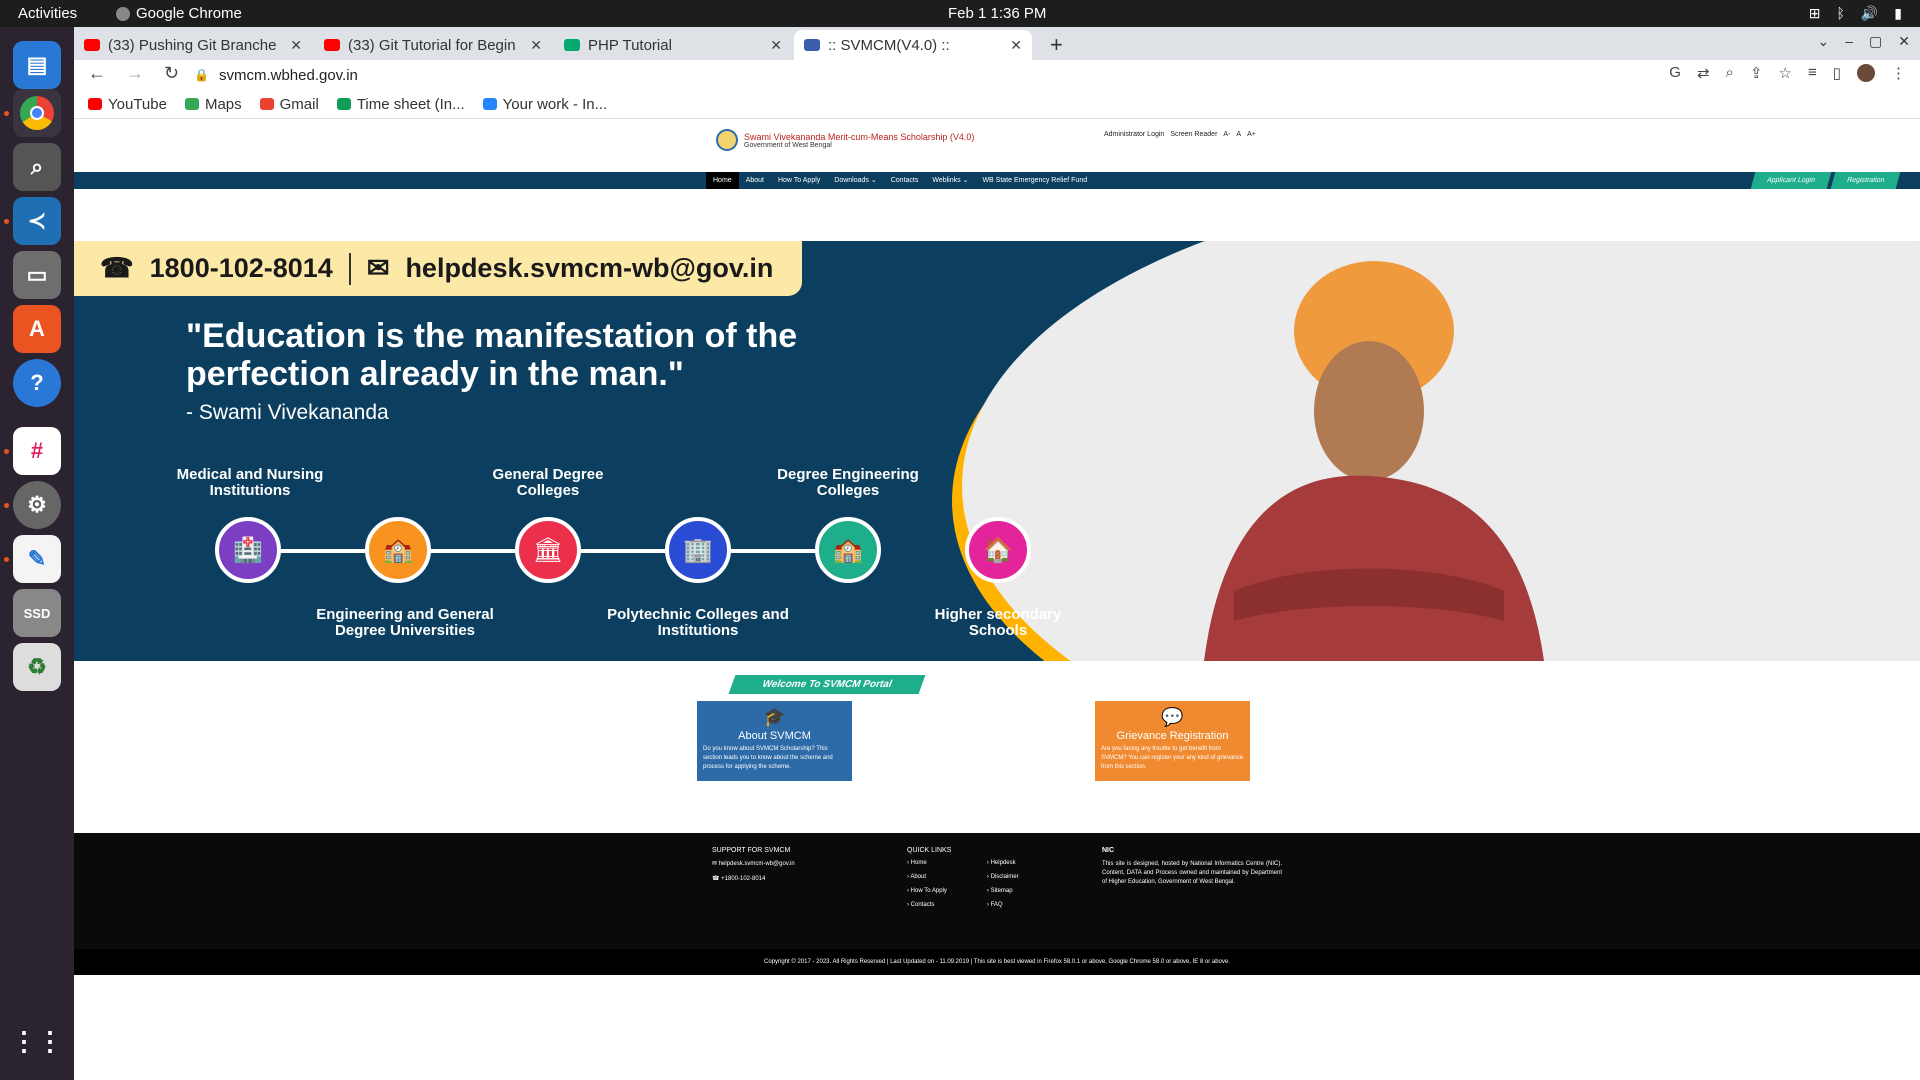 The width and height of the screenshot is (1920, 1080). Describe the element at coordinates (1904, 41) in the screenshot. I see `close-window-button: ✕` at that location.